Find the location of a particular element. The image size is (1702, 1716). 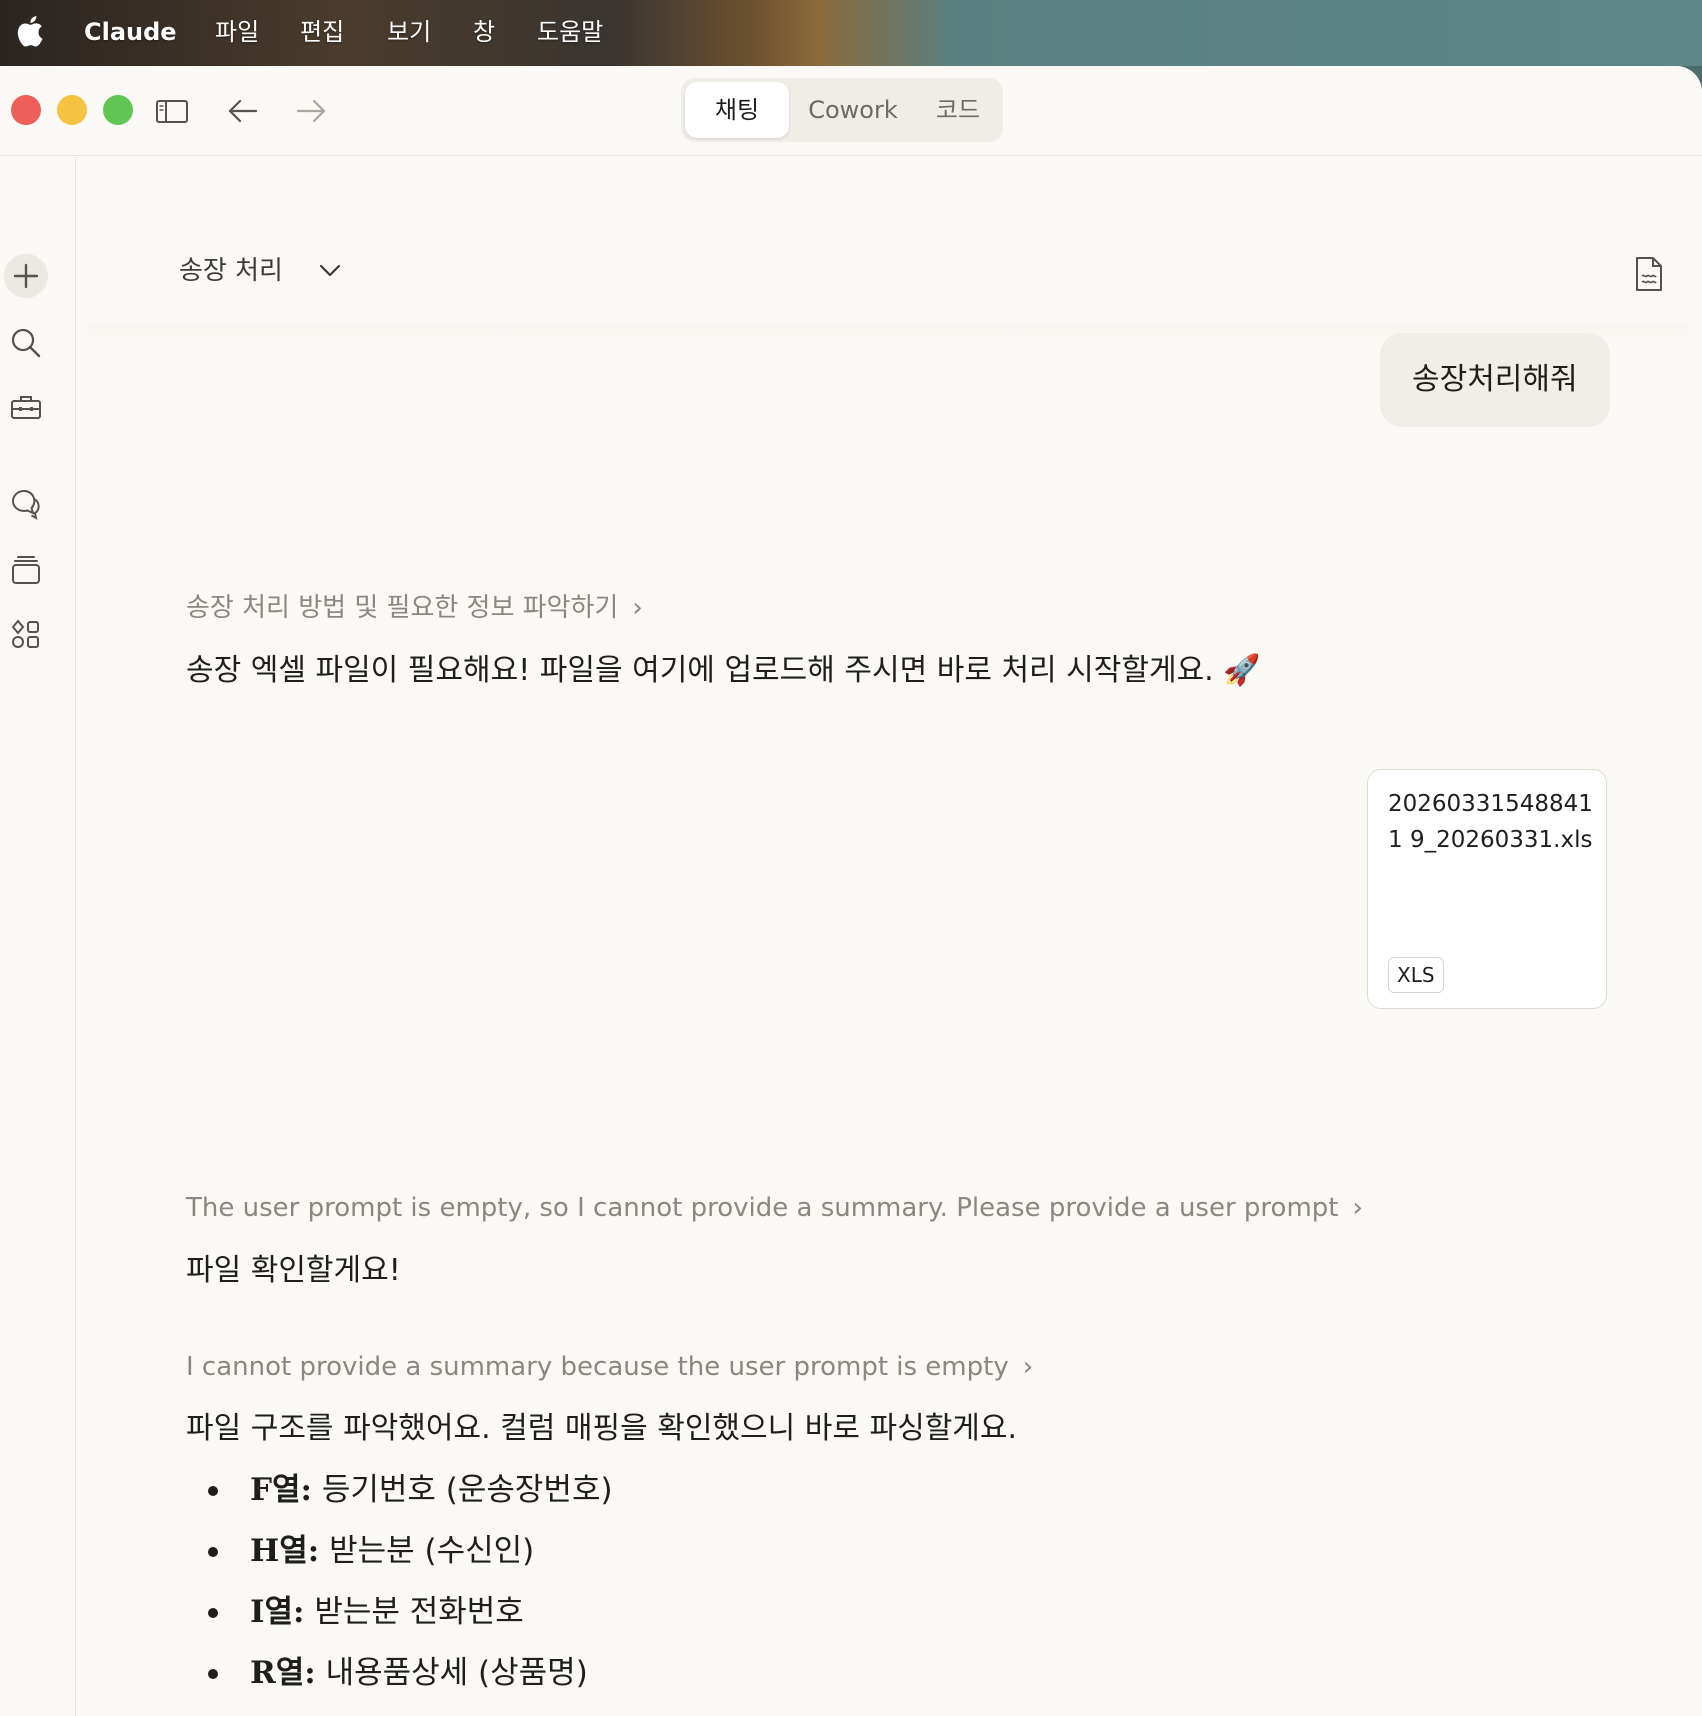

list-item: I열: 받는분 전화번호 is located at coordinates (399, 1621).